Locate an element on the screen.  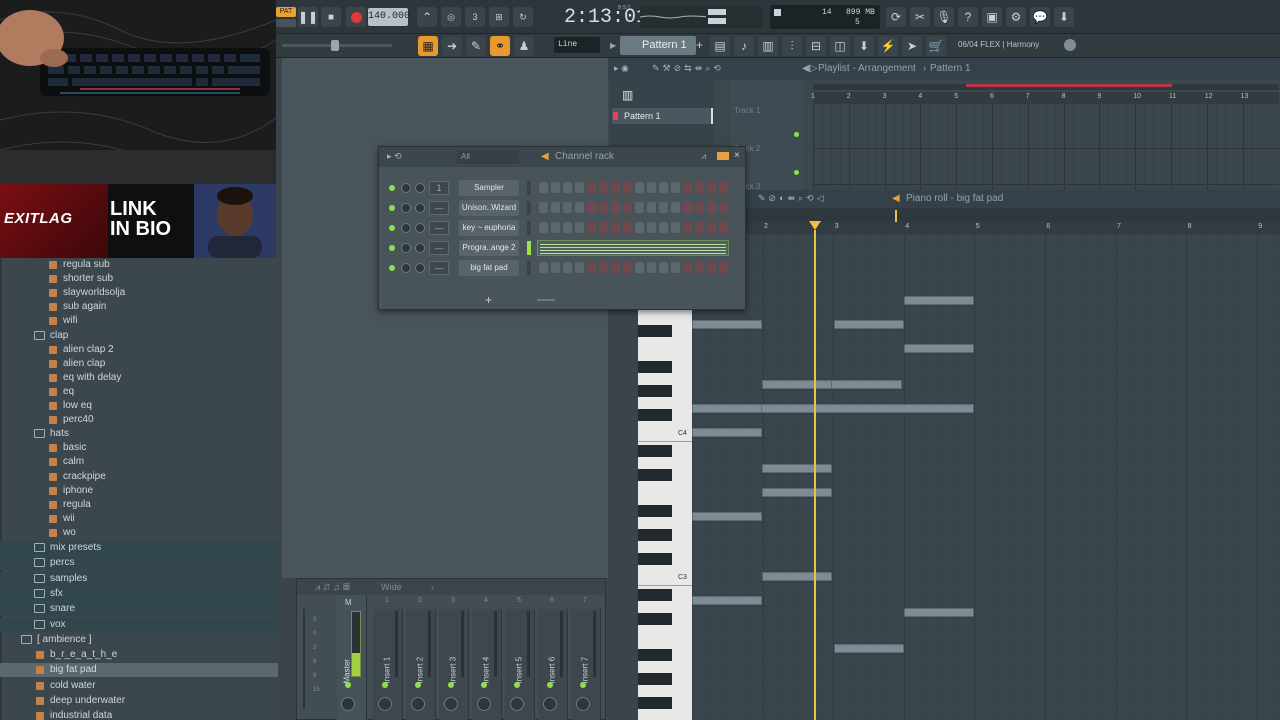
browser-file: cold water is located at coordinates (139, 686).